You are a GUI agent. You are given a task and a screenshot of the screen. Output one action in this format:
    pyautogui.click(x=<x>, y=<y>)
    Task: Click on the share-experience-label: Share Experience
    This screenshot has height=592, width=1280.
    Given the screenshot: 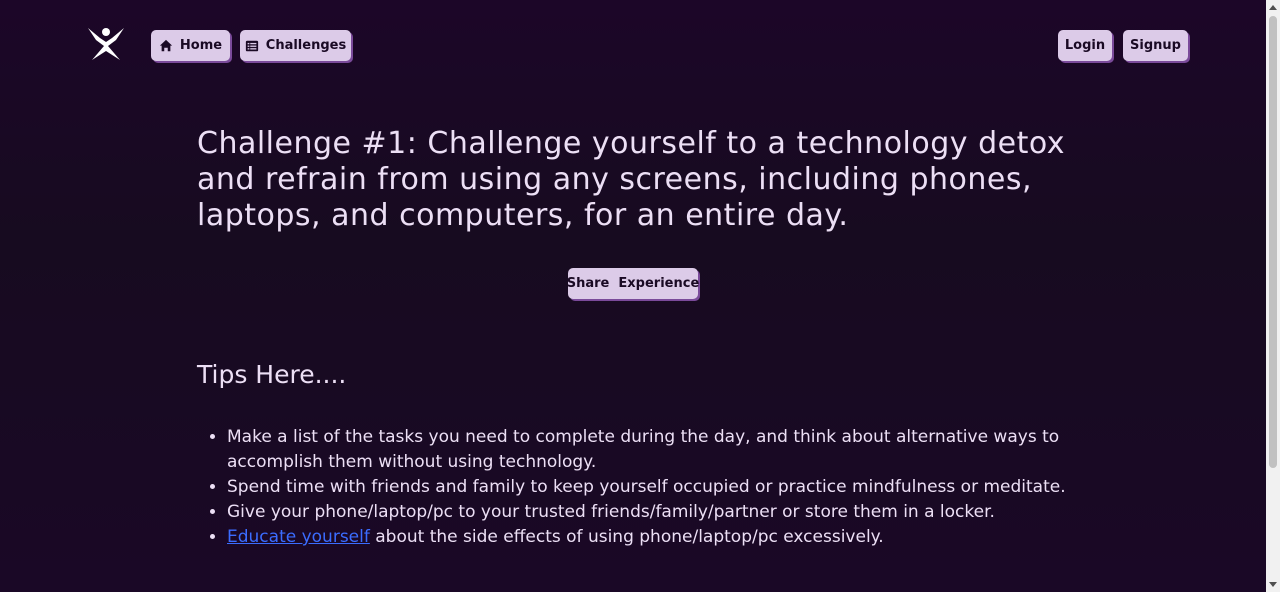 What is the action you would take?
    pyautogui.click(x=633, y=283)
    